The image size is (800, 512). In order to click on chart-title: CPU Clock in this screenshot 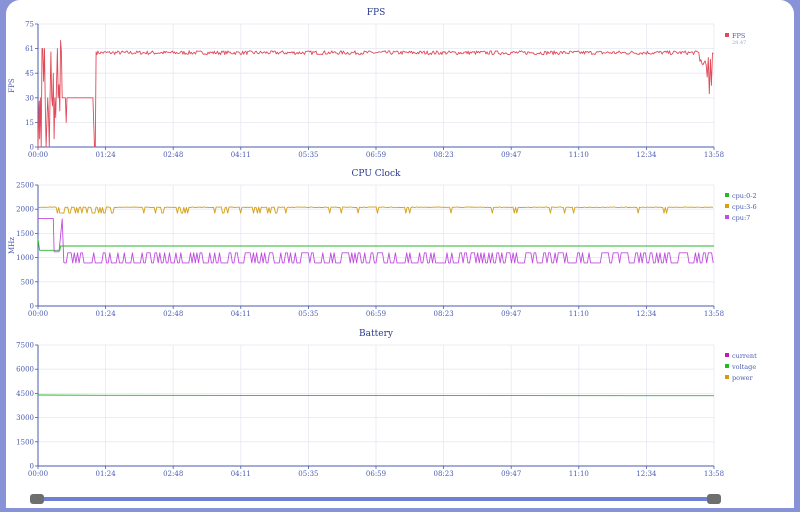, I will do `click(376, 174)`.